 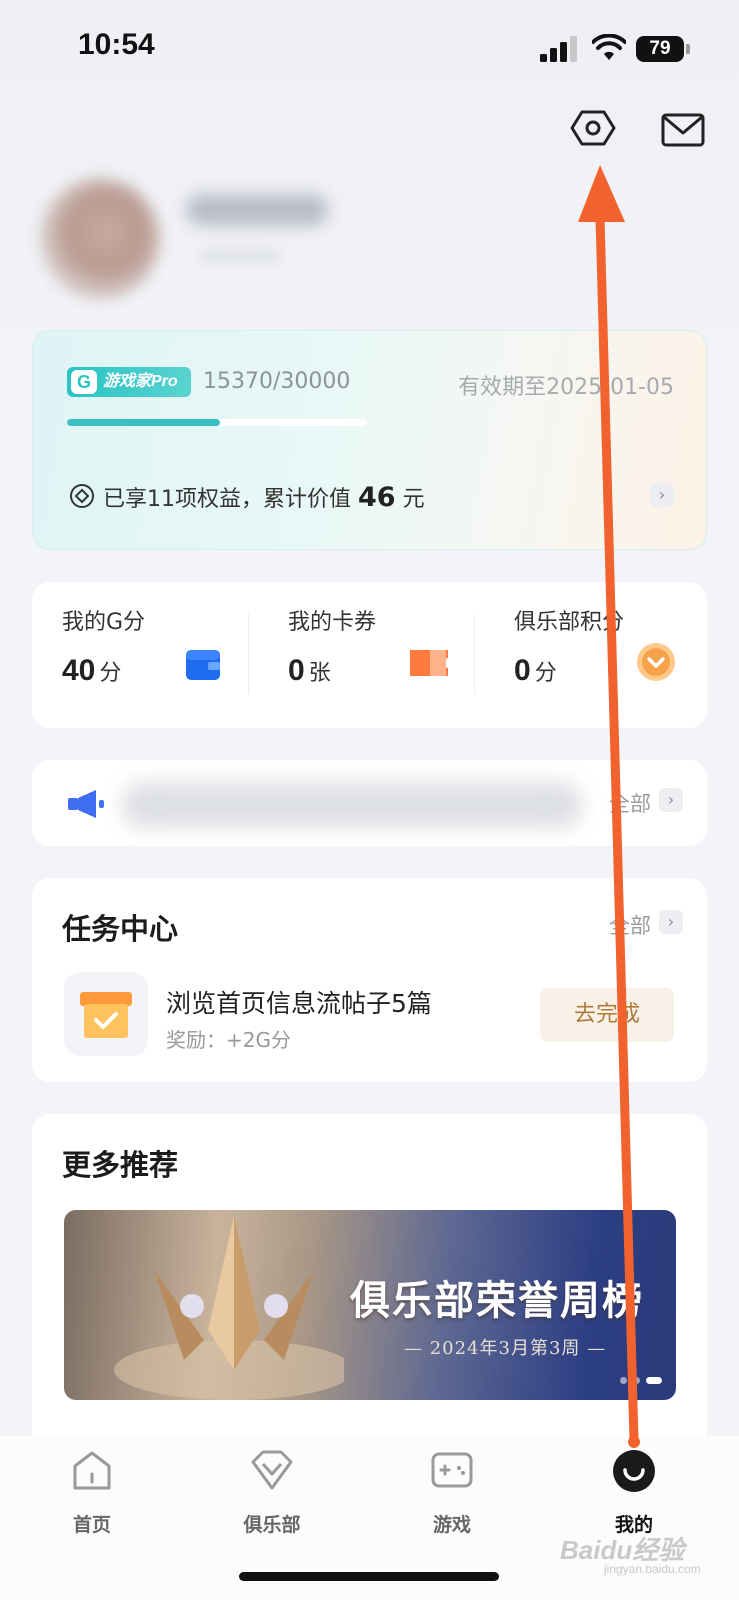 What do you see at coordinates (607, 1015) in the screenshot?
I see `complete-task-button: 去完成` at bounding box center [607, 1015].